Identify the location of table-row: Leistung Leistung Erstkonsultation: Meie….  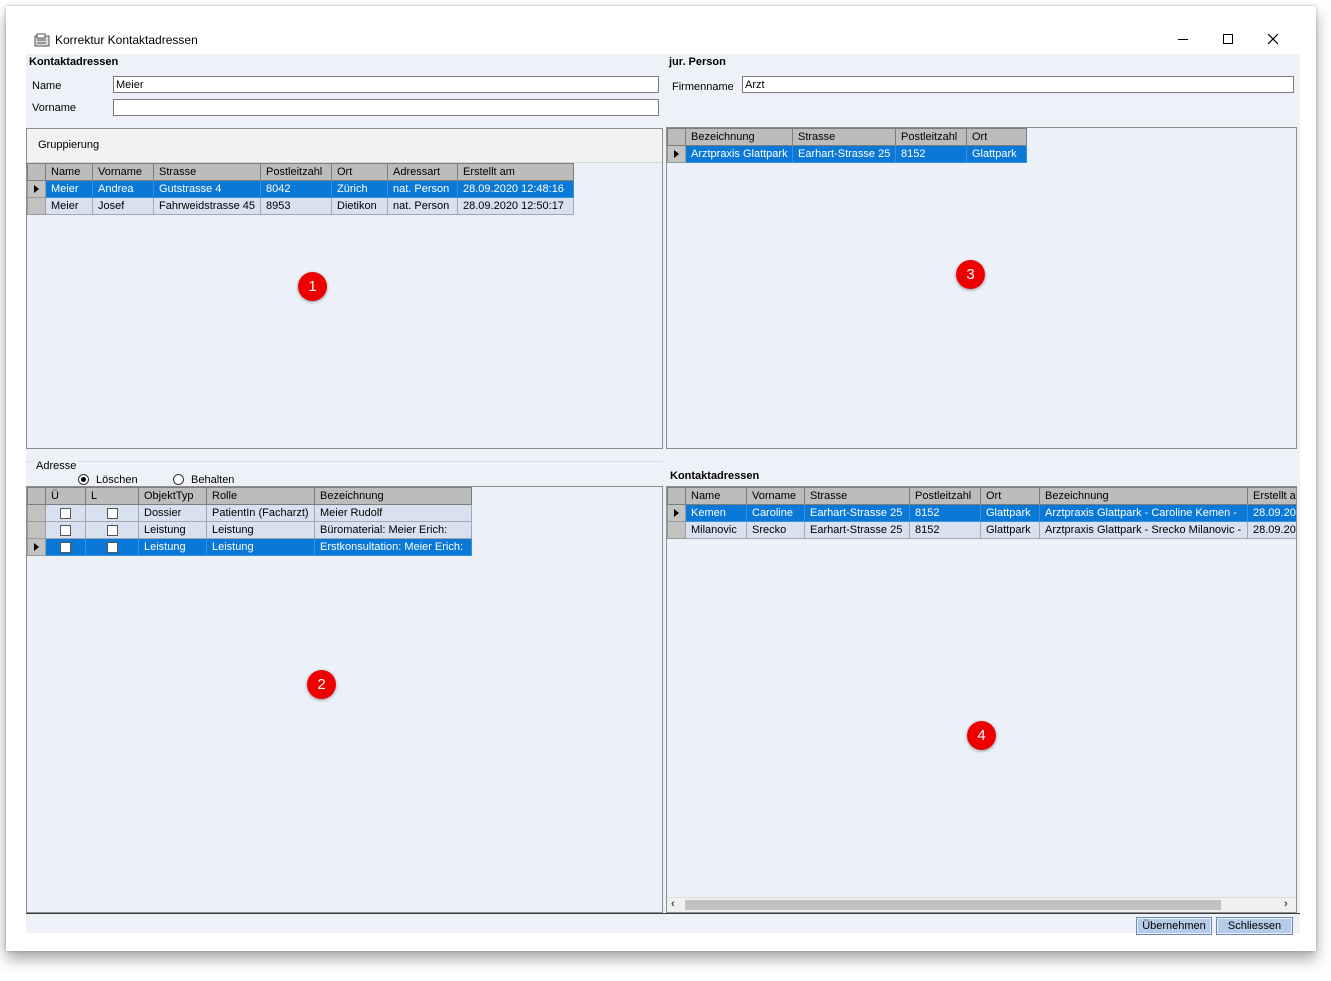
(249, 547).